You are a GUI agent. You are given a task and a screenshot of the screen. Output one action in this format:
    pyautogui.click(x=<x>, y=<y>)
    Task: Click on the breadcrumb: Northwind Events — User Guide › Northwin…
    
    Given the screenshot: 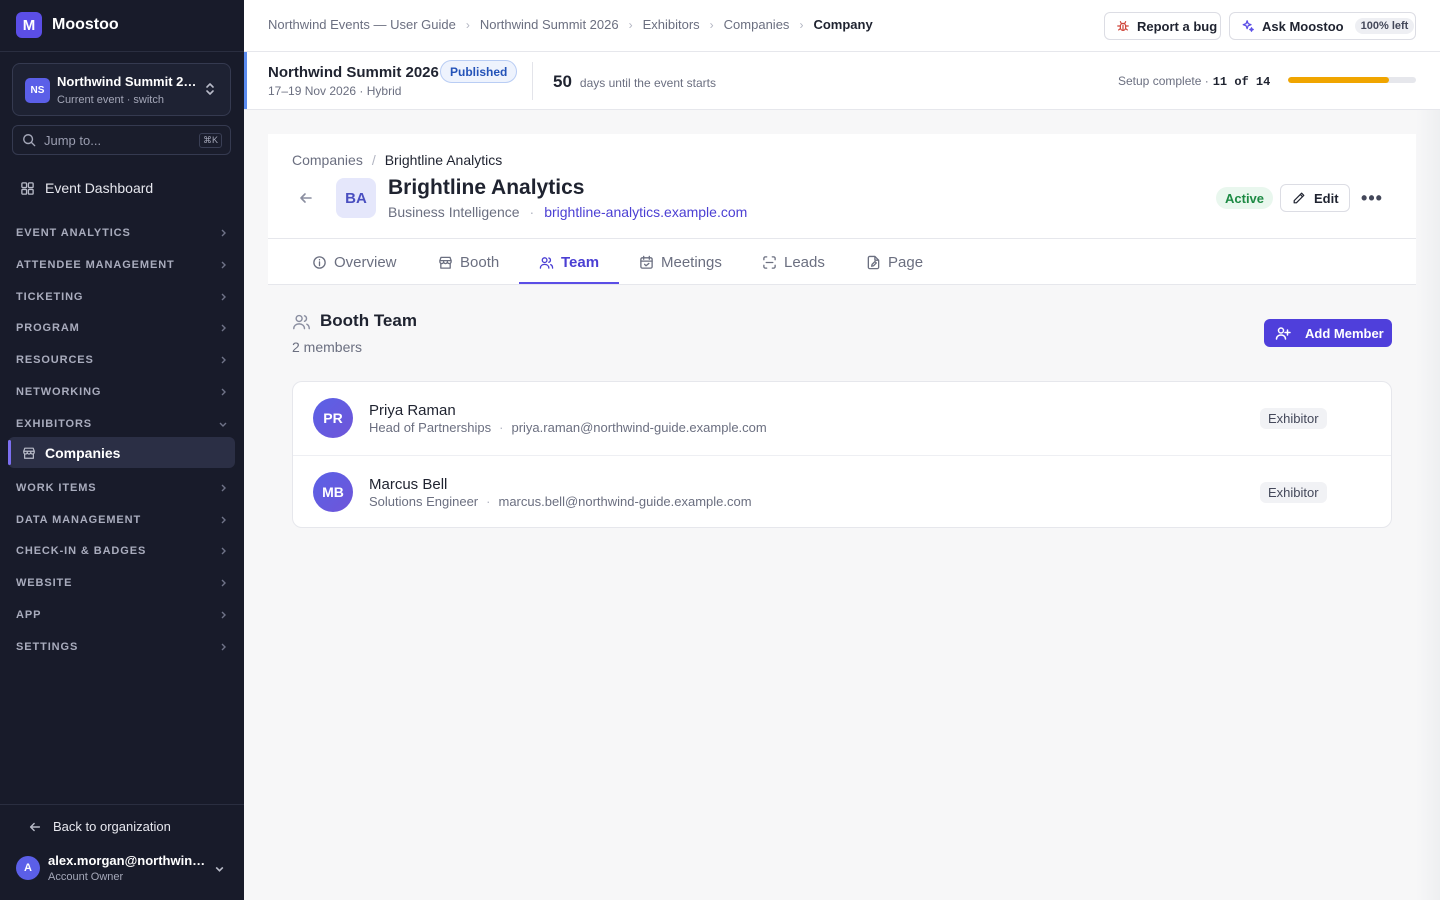 What is the action you would take?
    pyautogui.click(x=570, y=24)
    